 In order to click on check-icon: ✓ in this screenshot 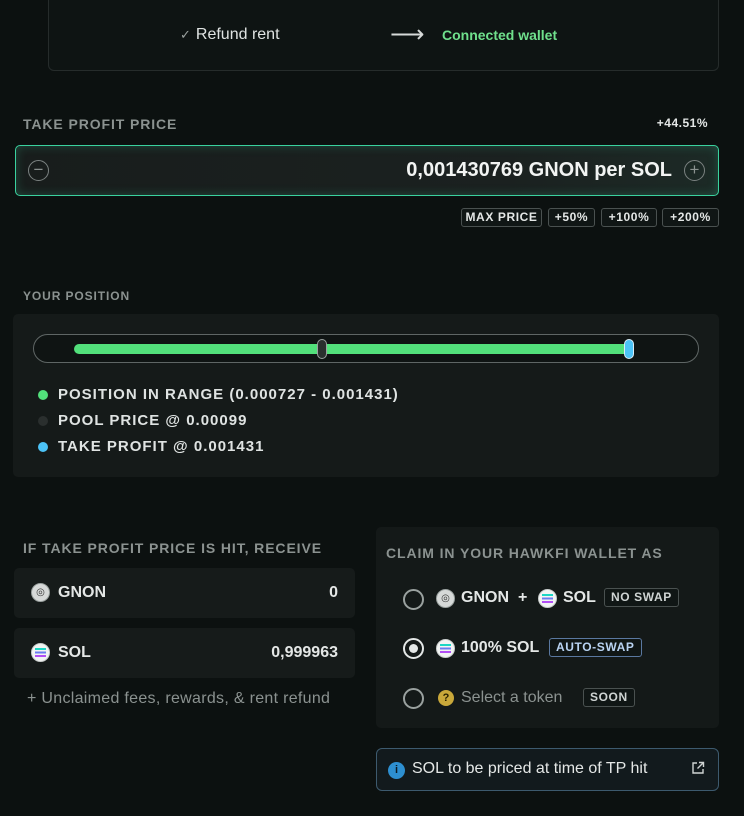, I will do `click(185, 34)`.